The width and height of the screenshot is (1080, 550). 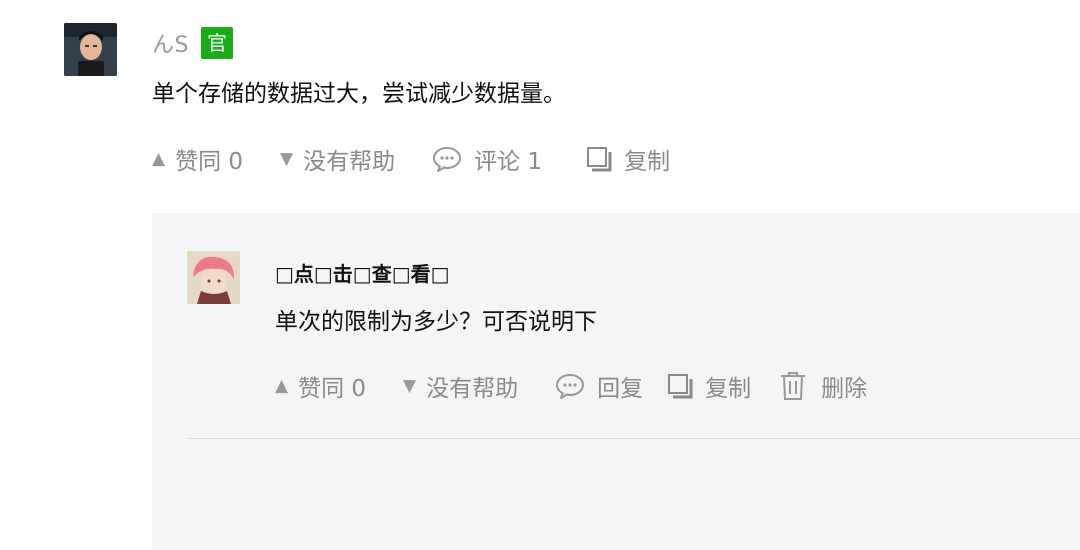 I want to click on reply-downvote-button: ▼ 没有帮助, so click(x=460, y=386).